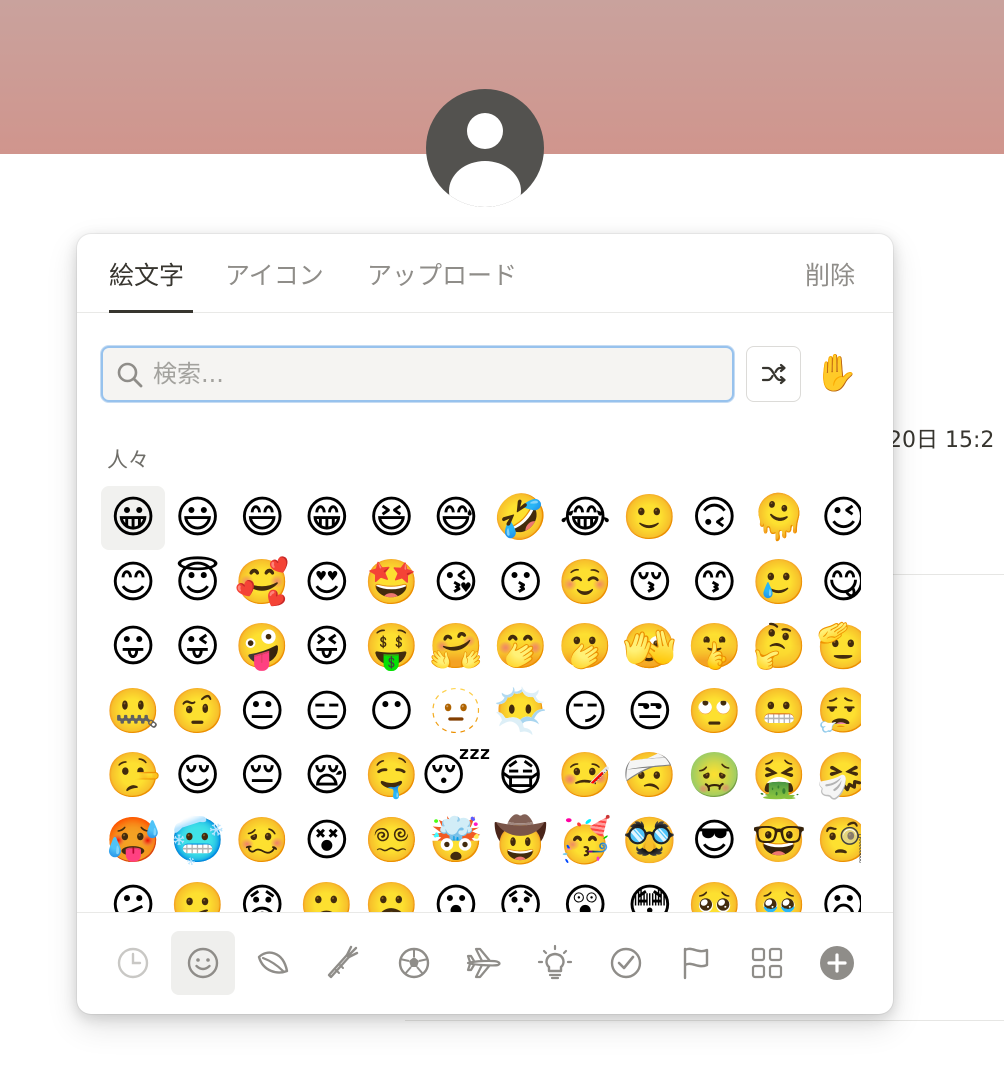  I want to click on emoji-item: 🤓, so click(779, 841).